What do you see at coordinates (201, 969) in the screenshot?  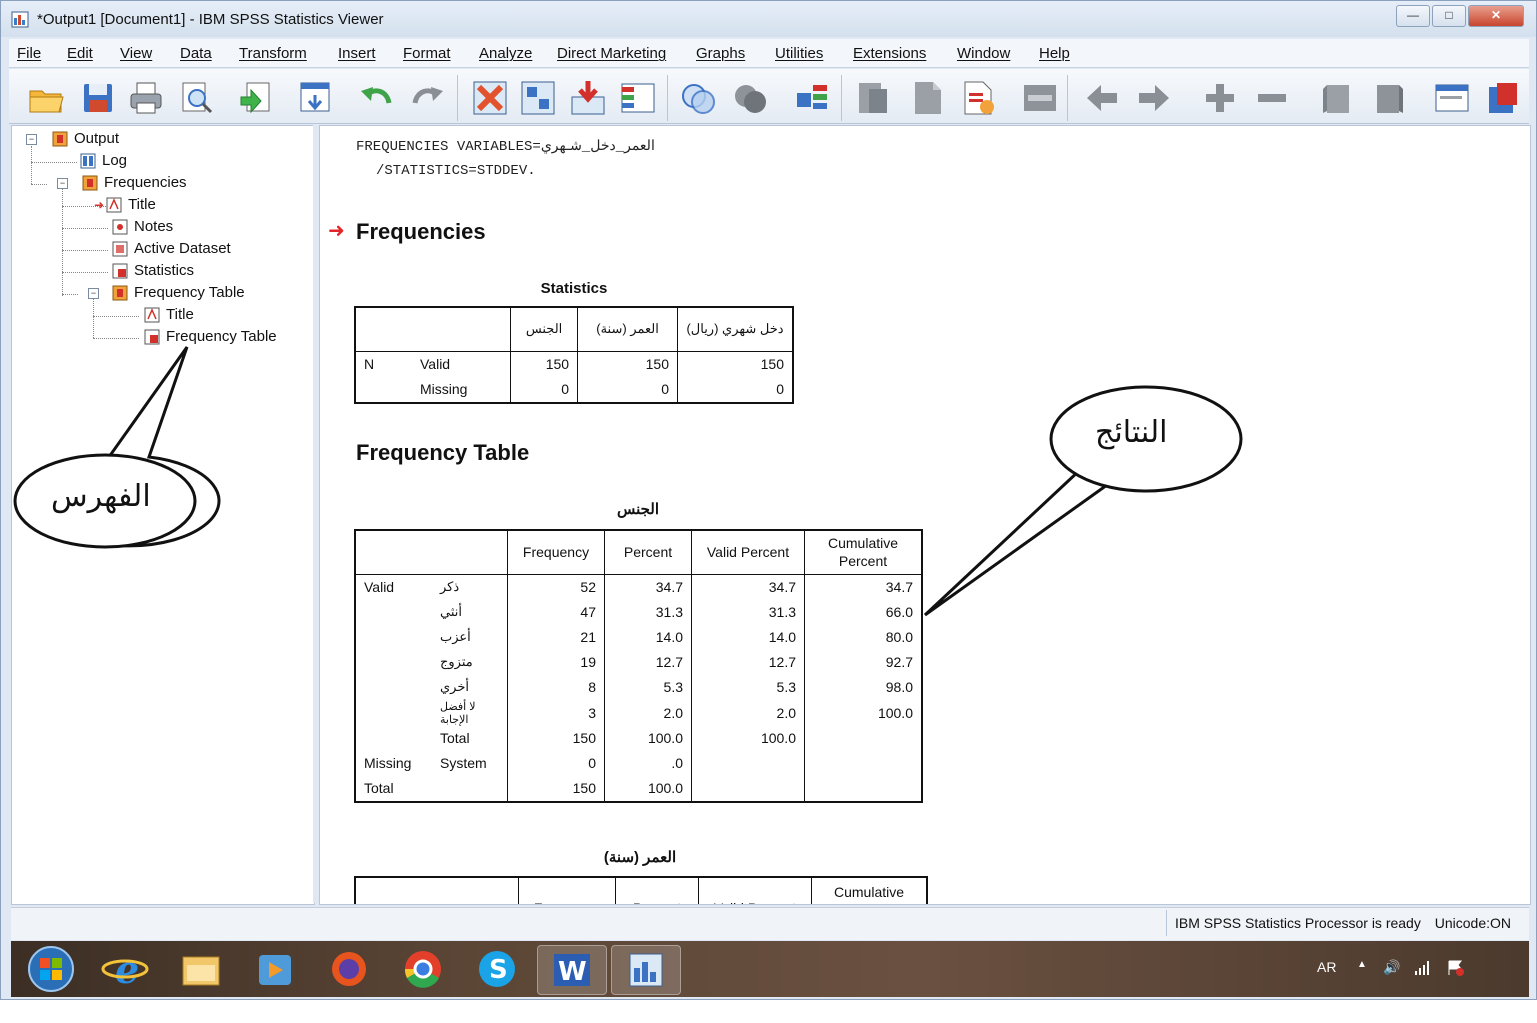 I see `file-explorer-icon` at bounding box center [201, 969].